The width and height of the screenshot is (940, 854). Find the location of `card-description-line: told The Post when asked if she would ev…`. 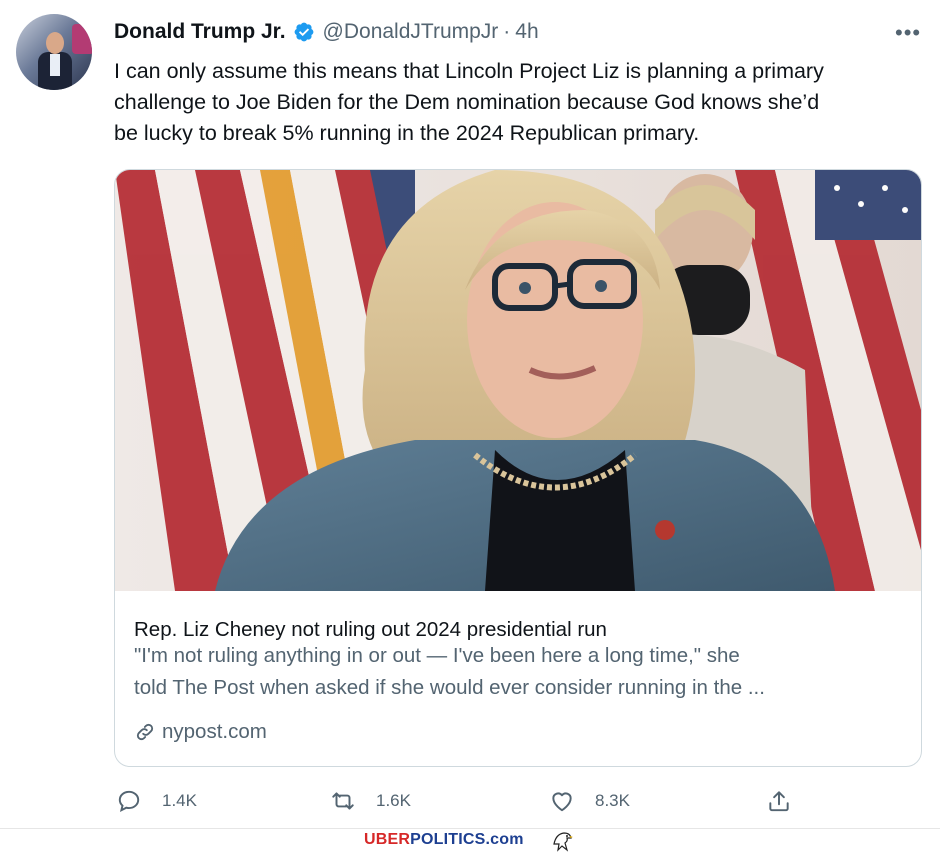

card-description-line: told The Post when asked if she would ev… is located at coordinates (449, 687).